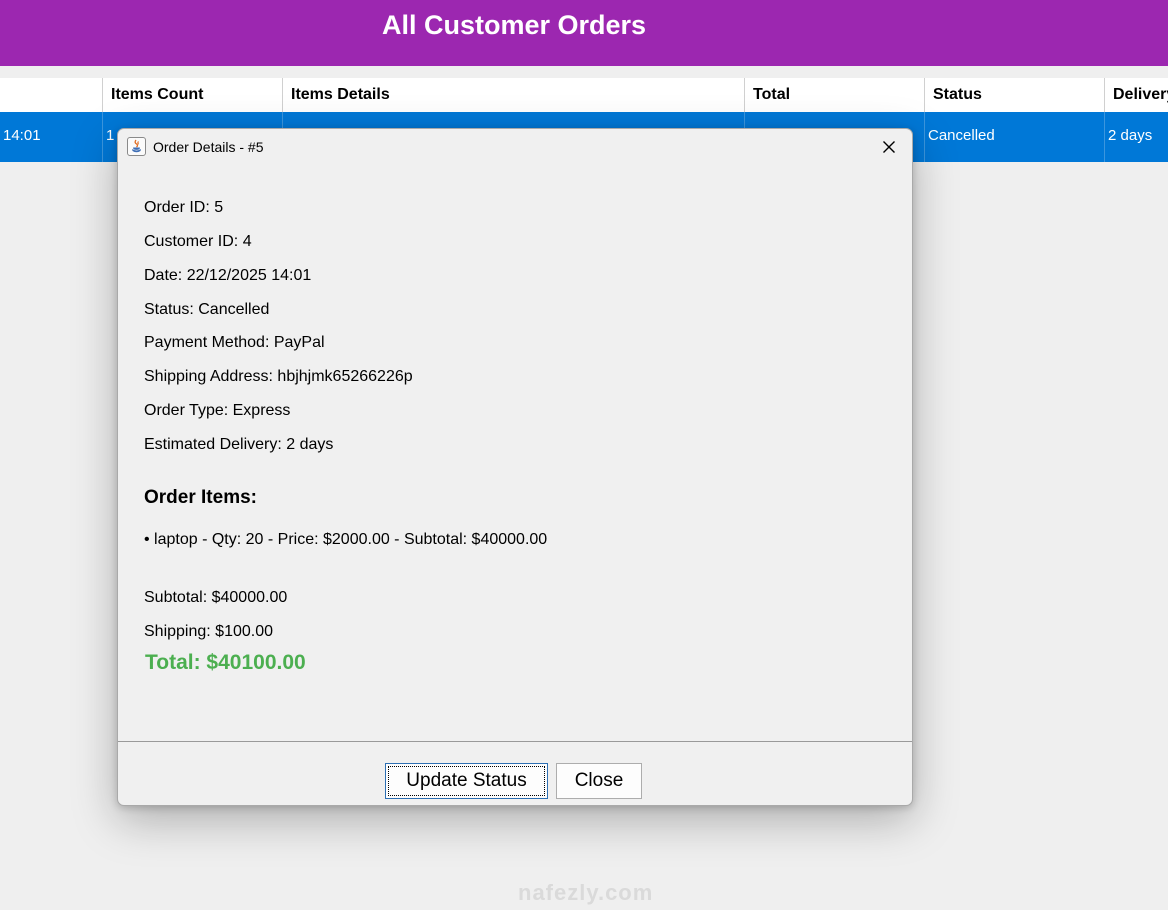  What do you see at coordinates (515, 741) in the screenshot?
I see `dialog-divider` at bounding box center [515, 741].